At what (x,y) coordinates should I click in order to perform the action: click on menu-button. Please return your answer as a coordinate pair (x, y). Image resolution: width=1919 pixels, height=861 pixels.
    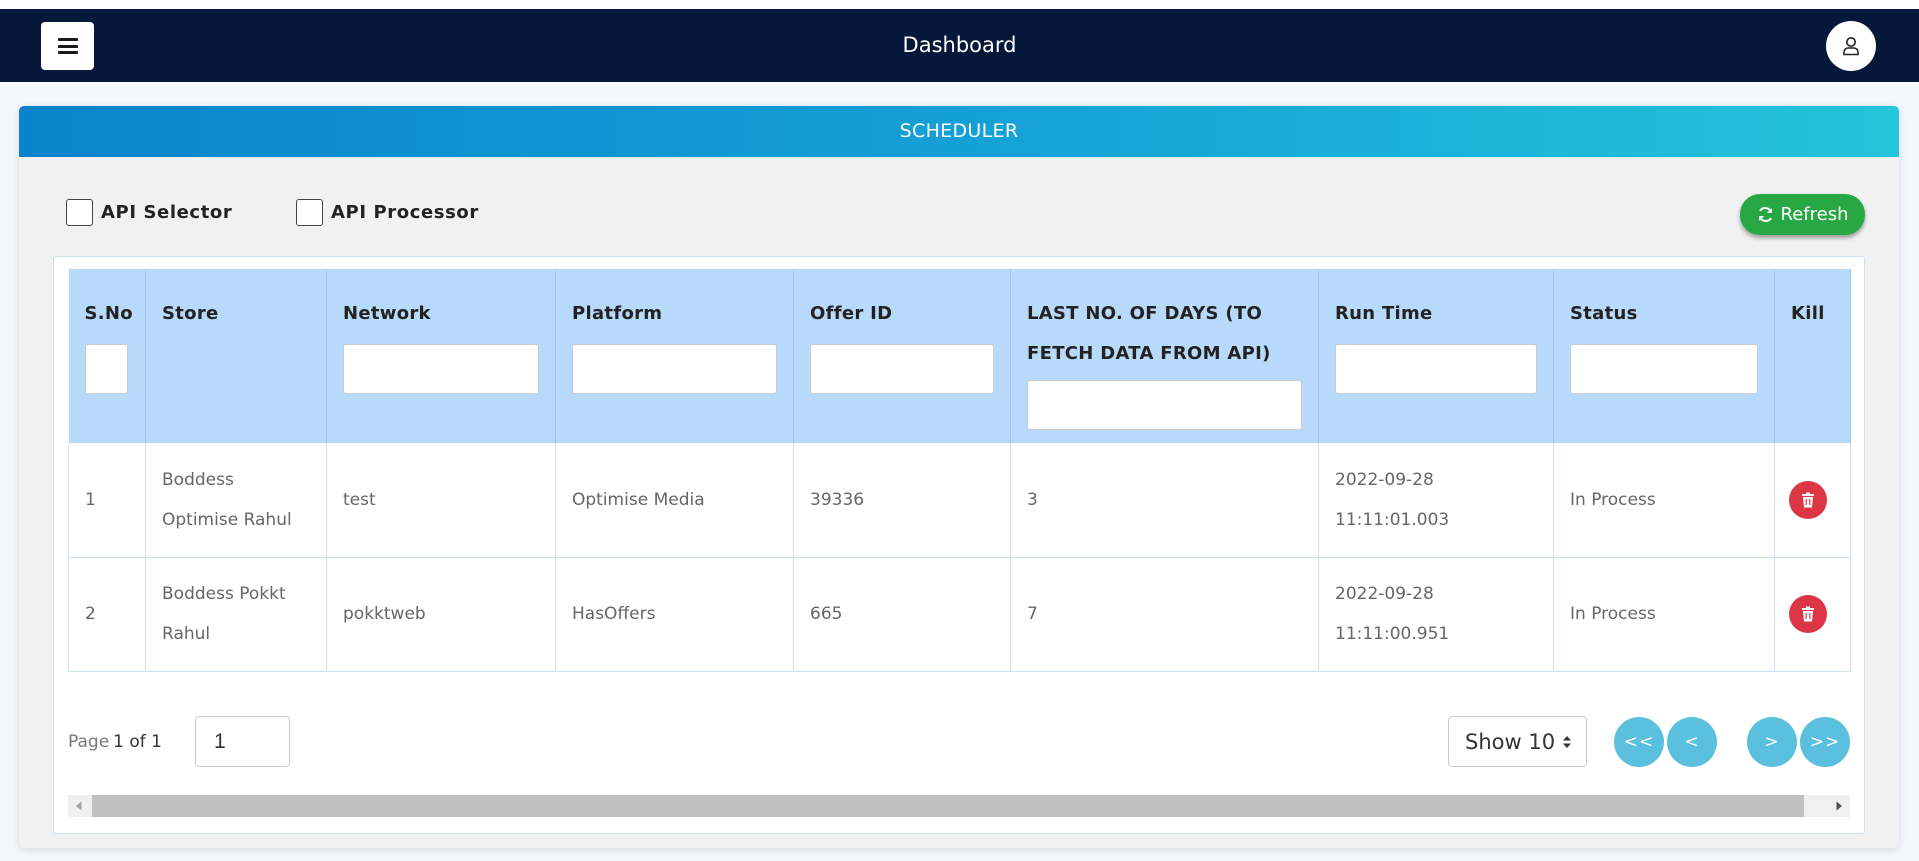
    Looking at the image, I should click on (67, 46).